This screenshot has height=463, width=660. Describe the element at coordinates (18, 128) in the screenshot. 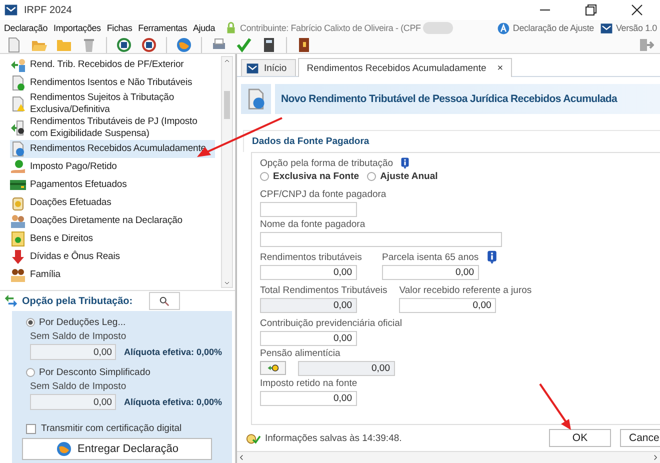

I see `document-person-icon` at that location.